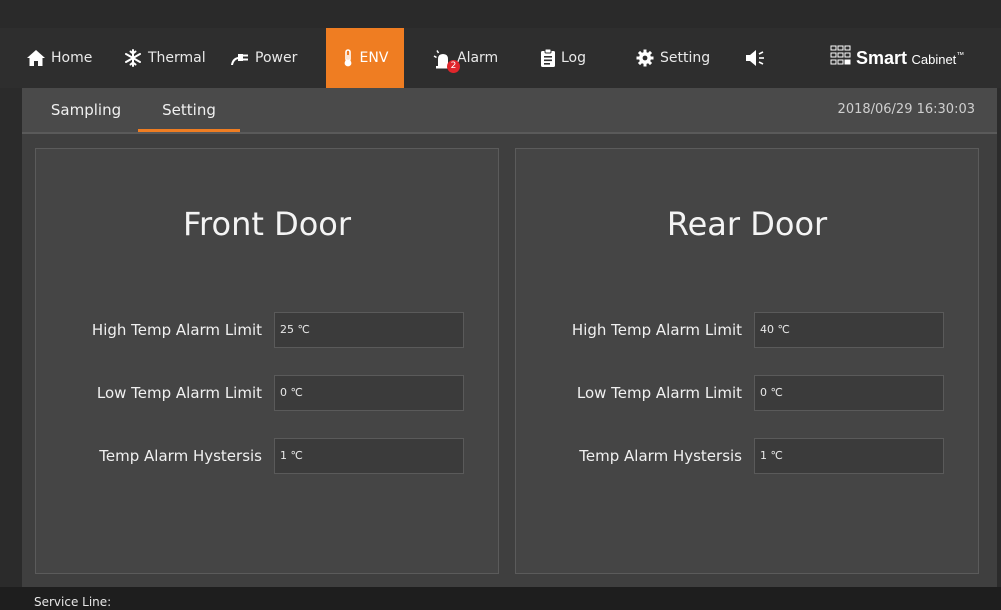 The image size is (1001, 610). What do you see at coordinates (645, 58) in the screenshot?
I see `gear-icon` at bounding box center [645, 58].